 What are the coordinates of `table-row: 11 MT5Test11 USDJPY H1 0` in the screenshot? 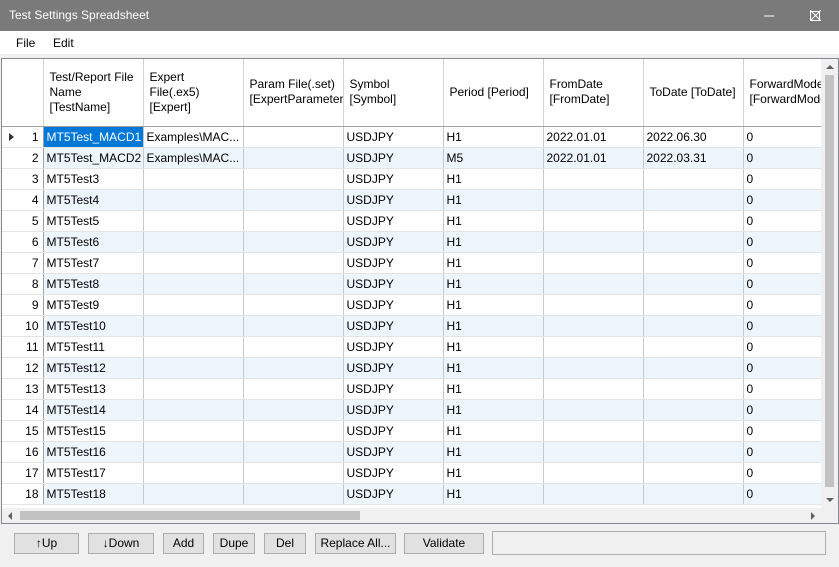 It's located at (411, 347).